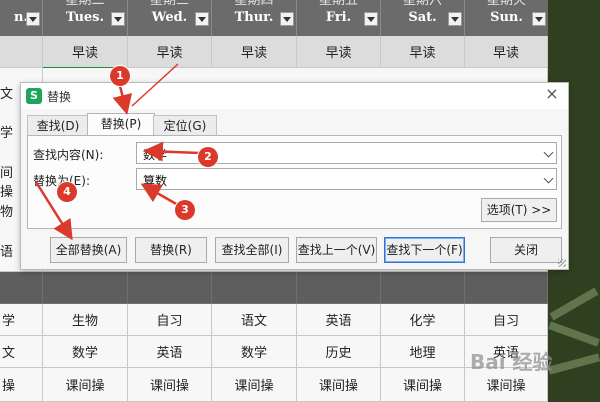 The image size is (600, 402). What do you see at coordinates (562, 263) in the screenshot?
I see `resize-handle` at bounding box center [562, 263].